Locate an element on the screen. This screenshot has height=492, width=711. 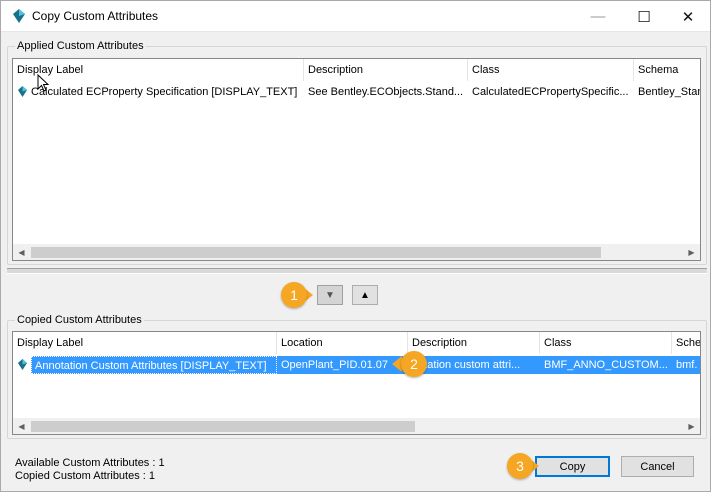
minimize-icon: — is located at coordinates (598, 16).